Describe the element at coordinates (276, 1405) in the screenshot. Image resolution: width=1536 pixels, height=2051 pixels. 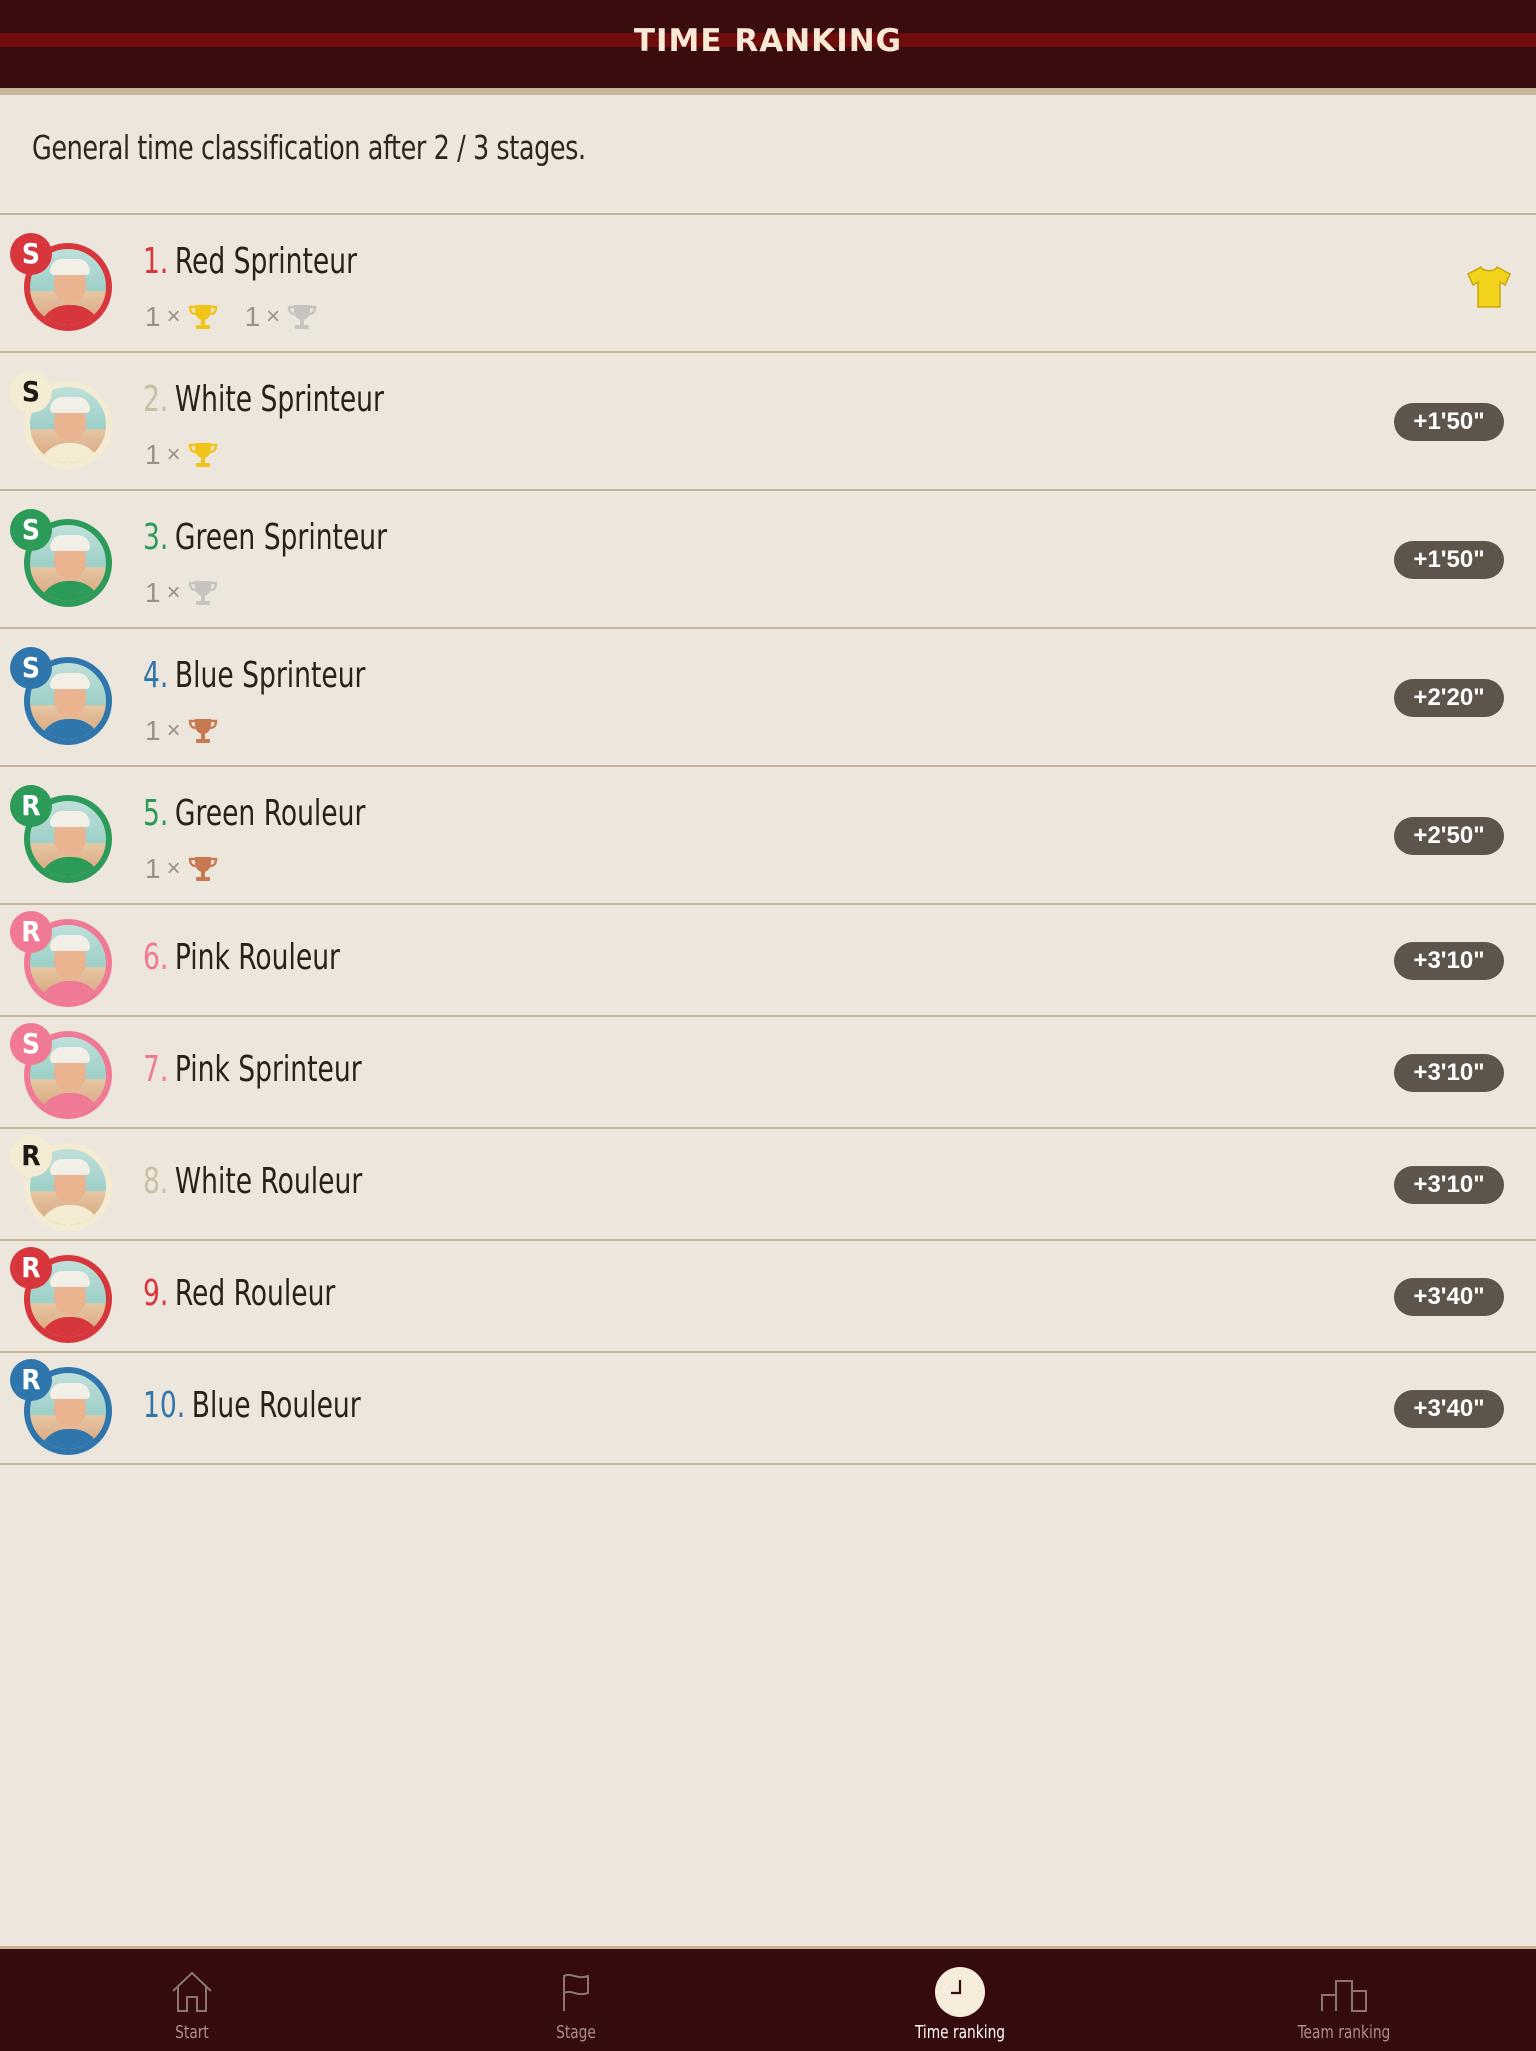
I see `rider-name-text: Blue Rouleur` at that location.